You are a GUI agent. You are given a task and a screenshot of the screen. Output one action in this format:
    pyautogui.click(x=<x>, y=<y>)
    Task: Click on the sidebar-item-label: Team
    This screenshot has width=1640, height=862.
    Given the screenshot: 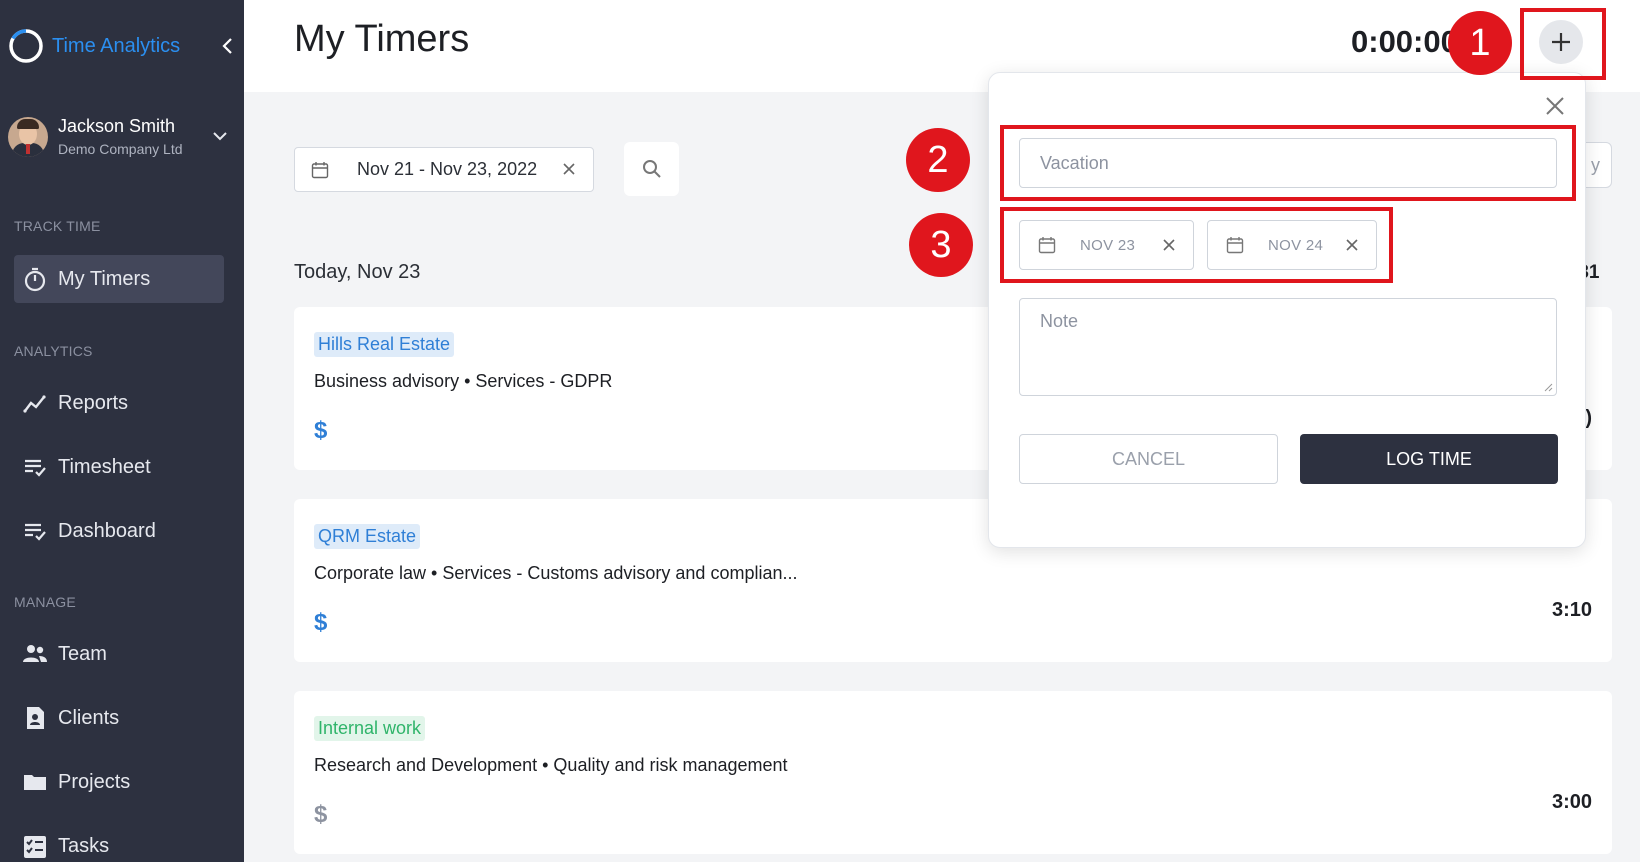 What is the action you would take?
    pyautogui.click(x=82, y=653)
    